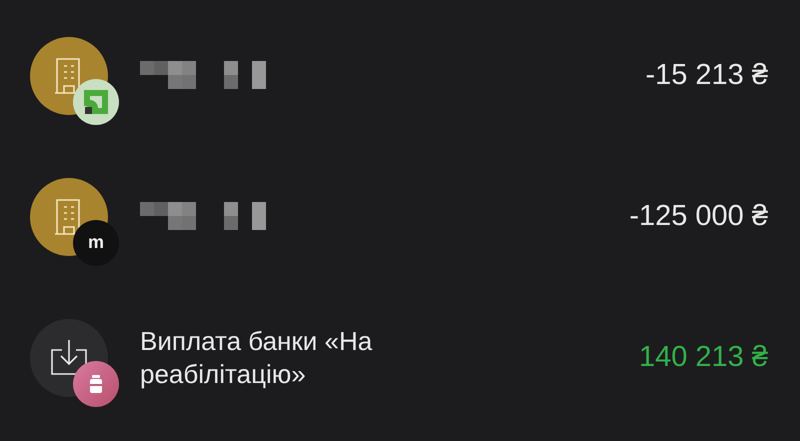 The width and height of the screenshot is (800, 441). Describe the element at coordinates (96, 243) in the screenshot. I see `letter-badge: m` at that location.